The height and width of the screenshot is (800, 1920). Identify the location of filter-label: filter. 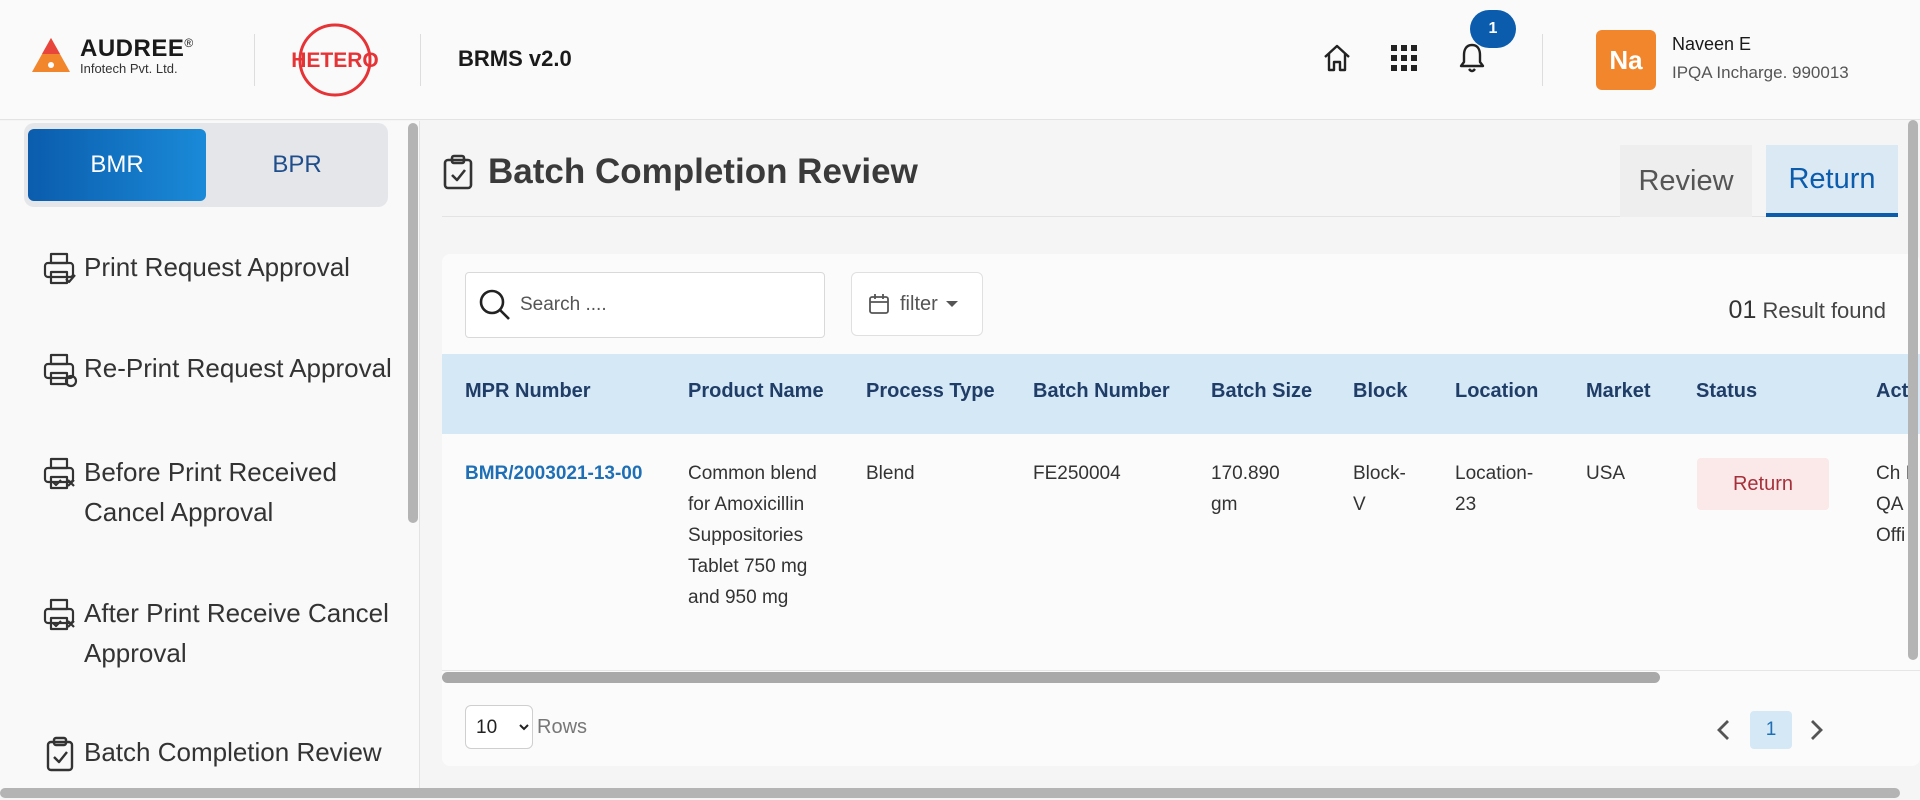
(919, 303).